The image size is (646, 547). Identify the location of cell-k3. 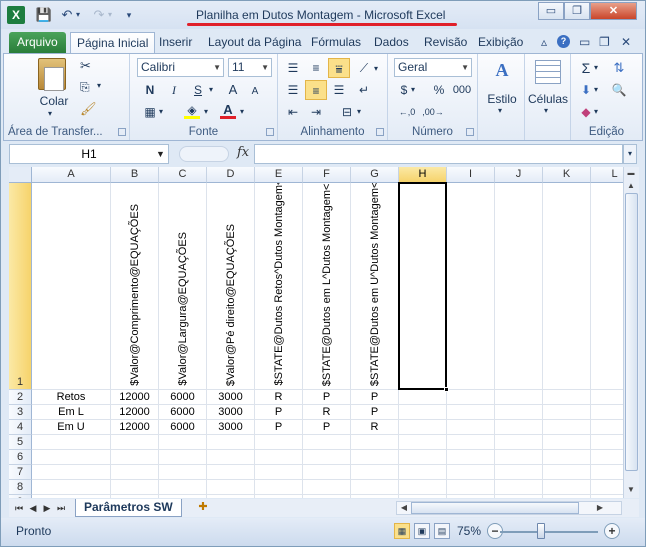
(567, 412).